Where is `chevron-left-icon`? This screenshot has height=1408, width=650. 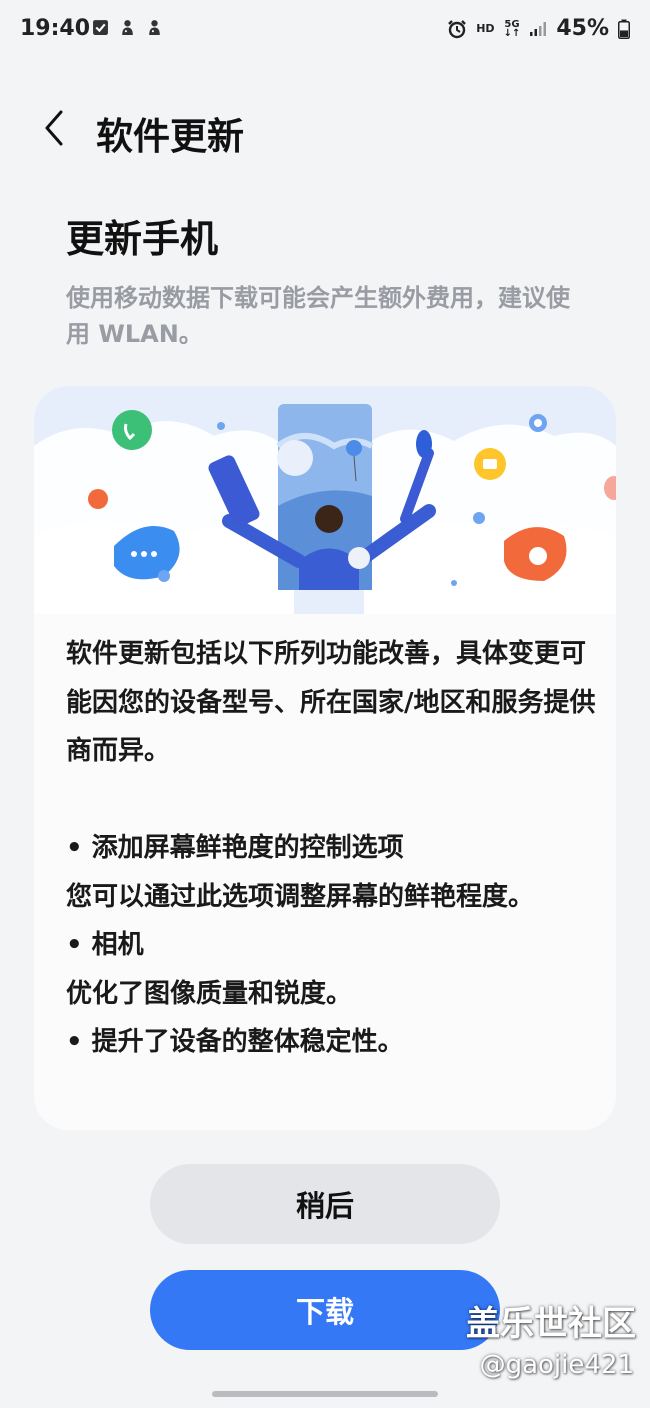
chevron-left-icon is located at coordinates (54, 128).